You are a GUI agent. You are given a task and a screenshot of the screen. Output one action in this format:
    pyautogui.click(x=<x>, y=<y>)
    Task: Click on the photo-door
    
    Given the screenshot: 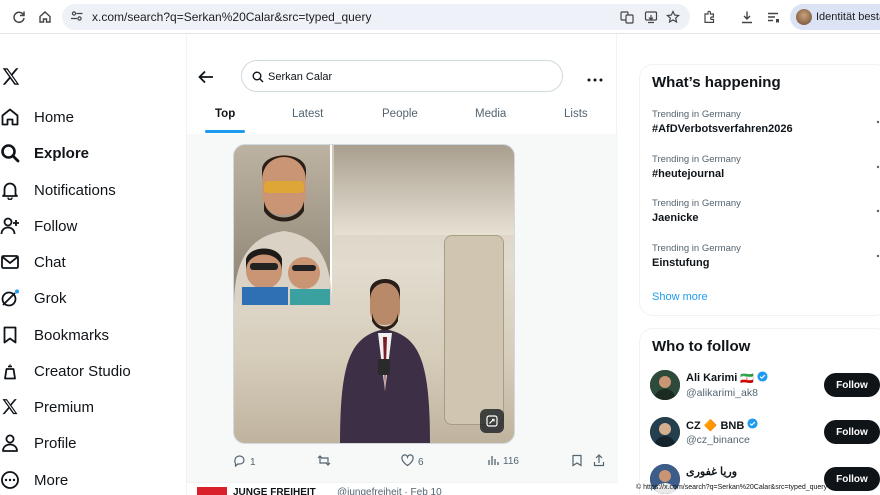 What is the action you would take?
    pyautogui.click(x=474, y=330)
    